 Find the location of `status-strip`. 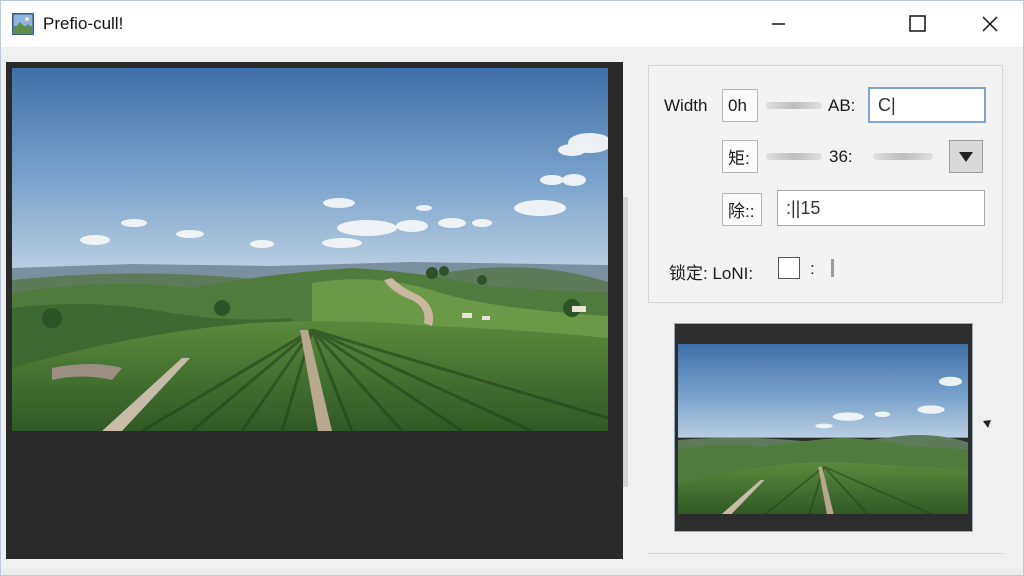

status-strip is located at coordinates (512, 571).